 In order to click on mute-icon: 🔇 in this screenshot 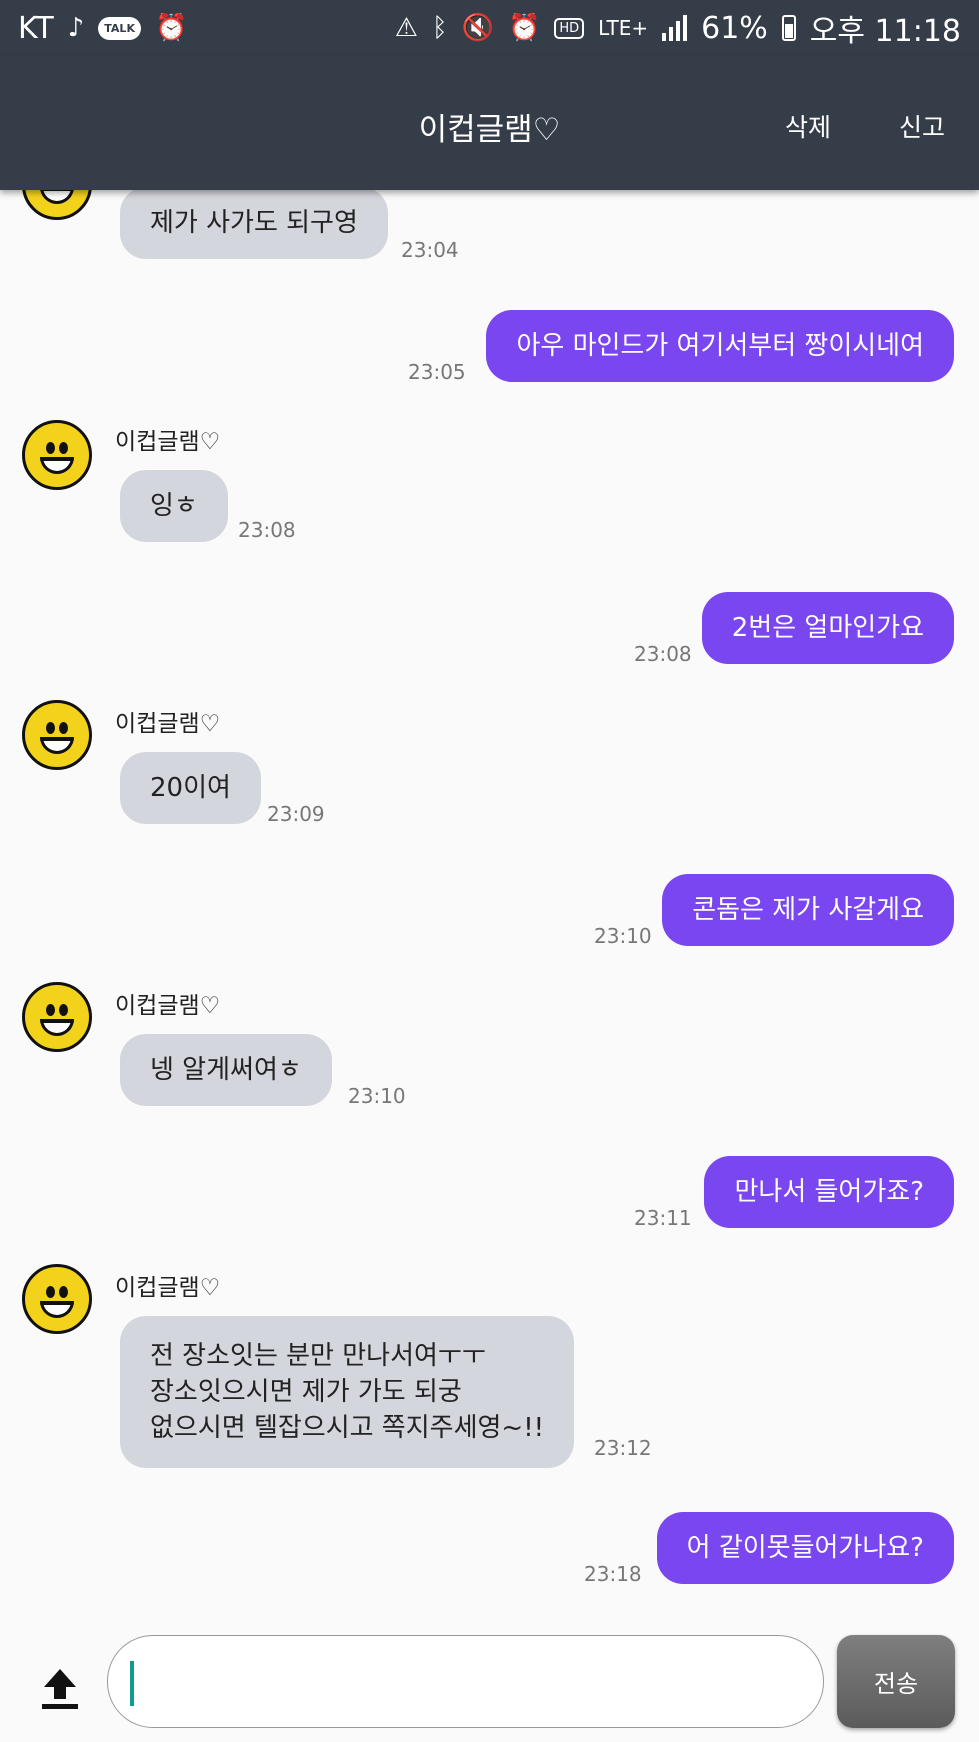, I will do `click(477, 28)`.